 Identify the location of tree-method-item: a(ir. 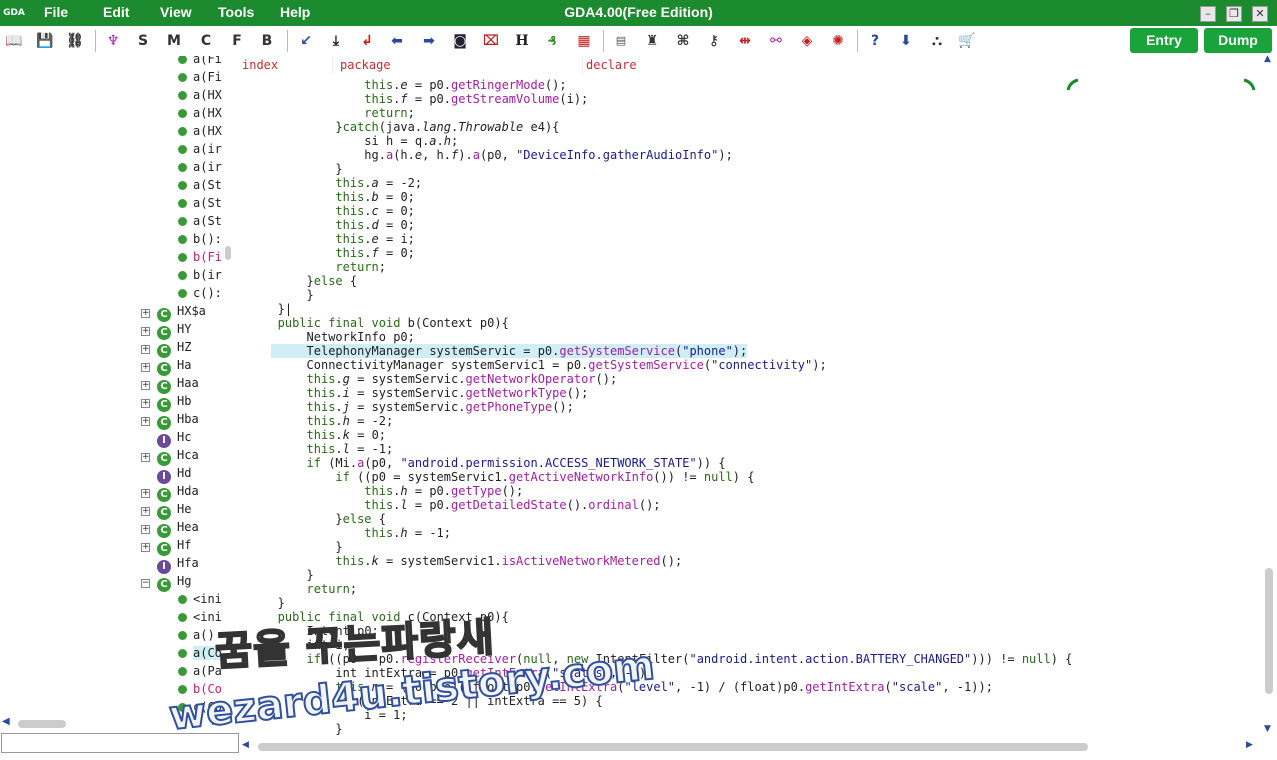
(200, 169).